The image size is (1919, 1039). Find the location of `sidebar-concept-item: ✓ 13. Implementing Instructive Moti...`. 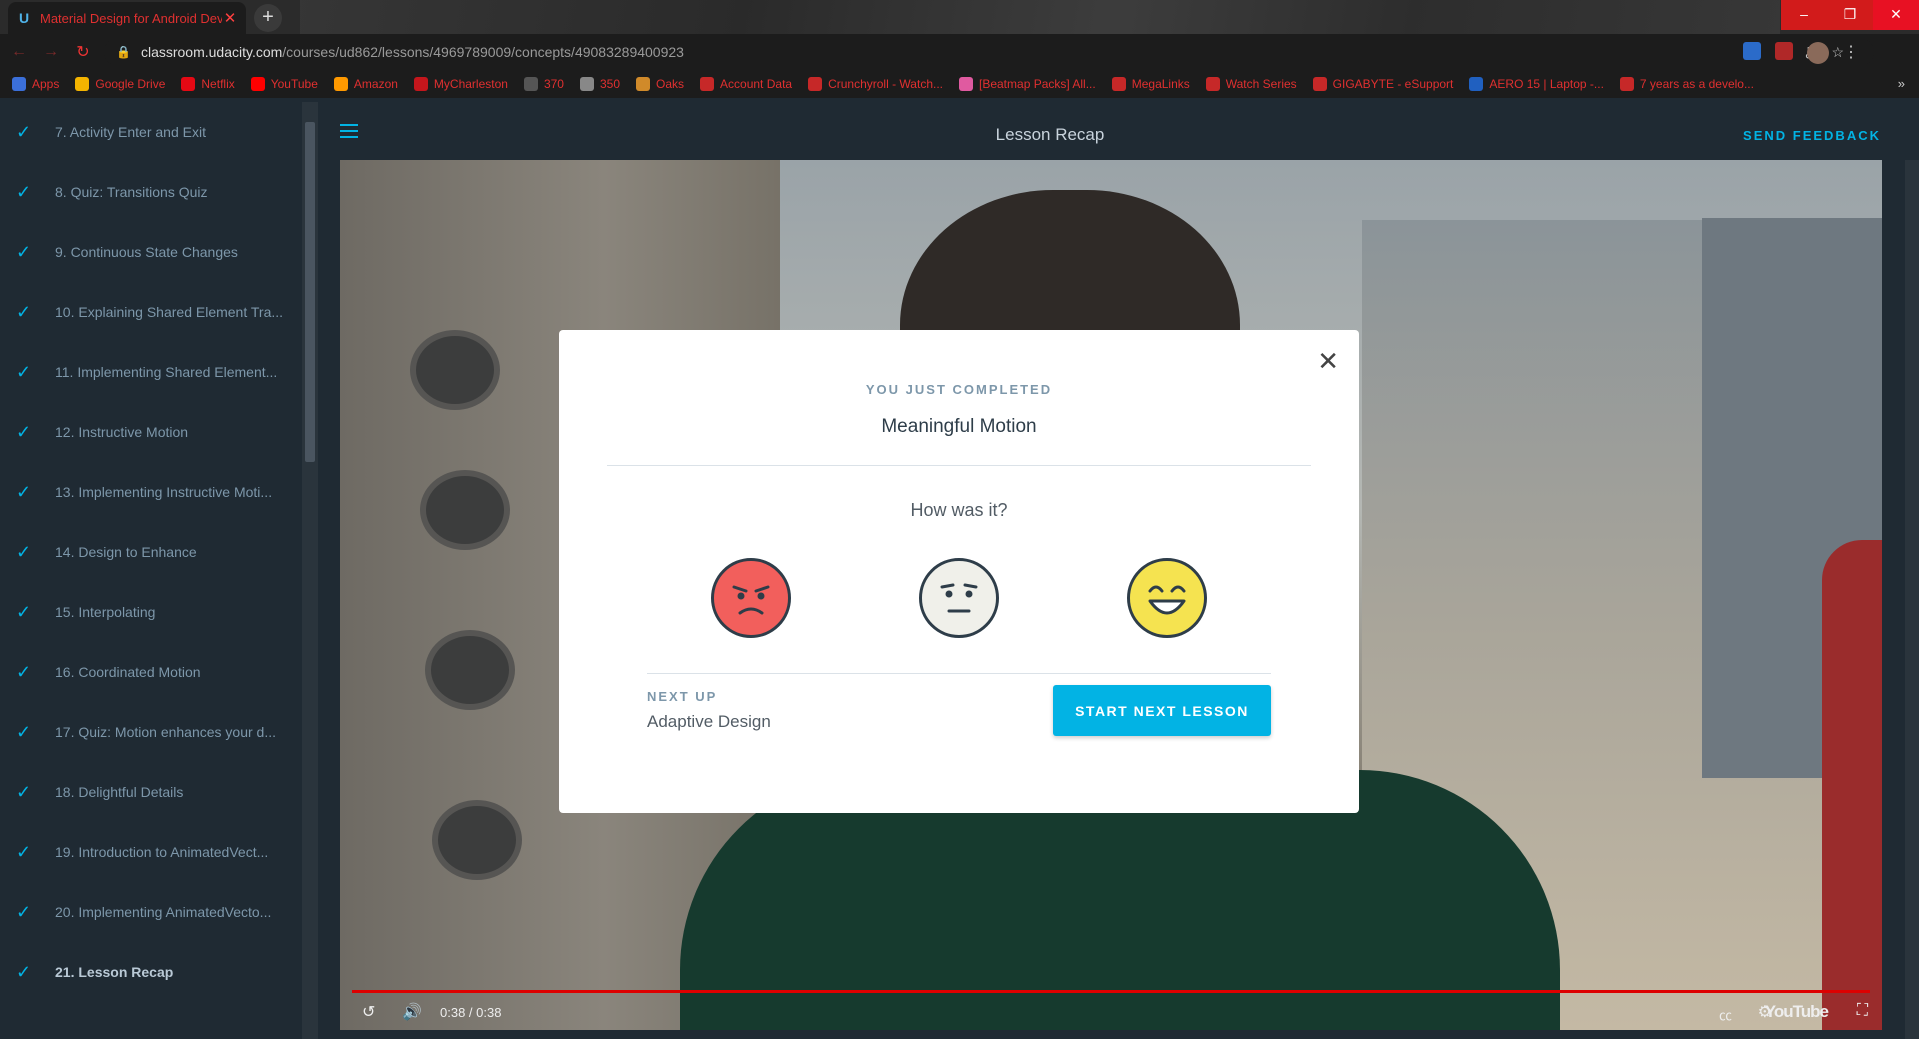

sidebar-concept-item: ✓ 13. Implementing Instructive Moti... is located at coordinates (151, 492).